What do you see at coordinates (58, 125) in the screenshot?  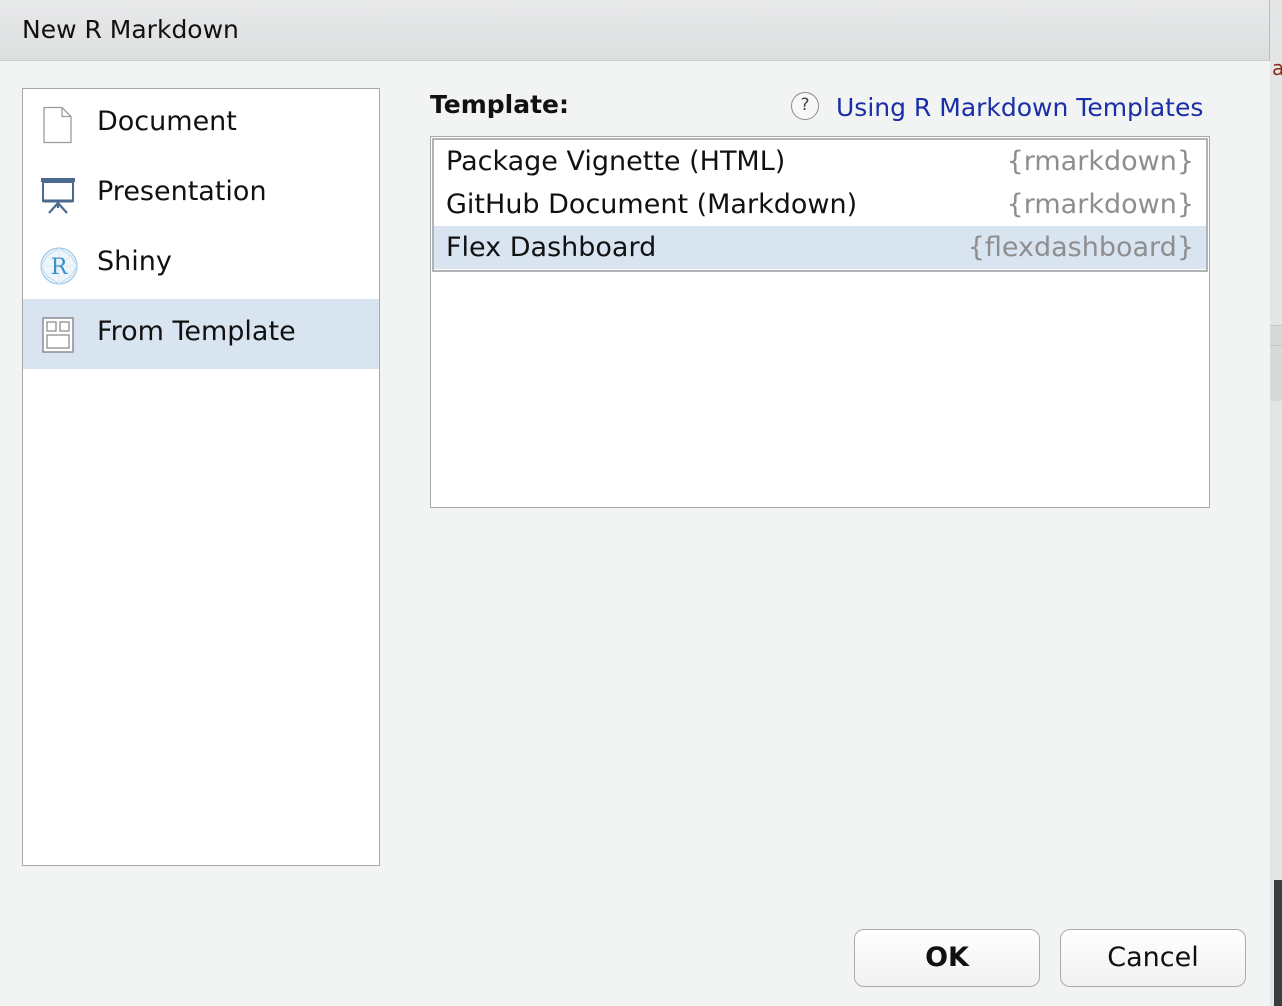 I see `document-icon` at bounding box center [58, 125].